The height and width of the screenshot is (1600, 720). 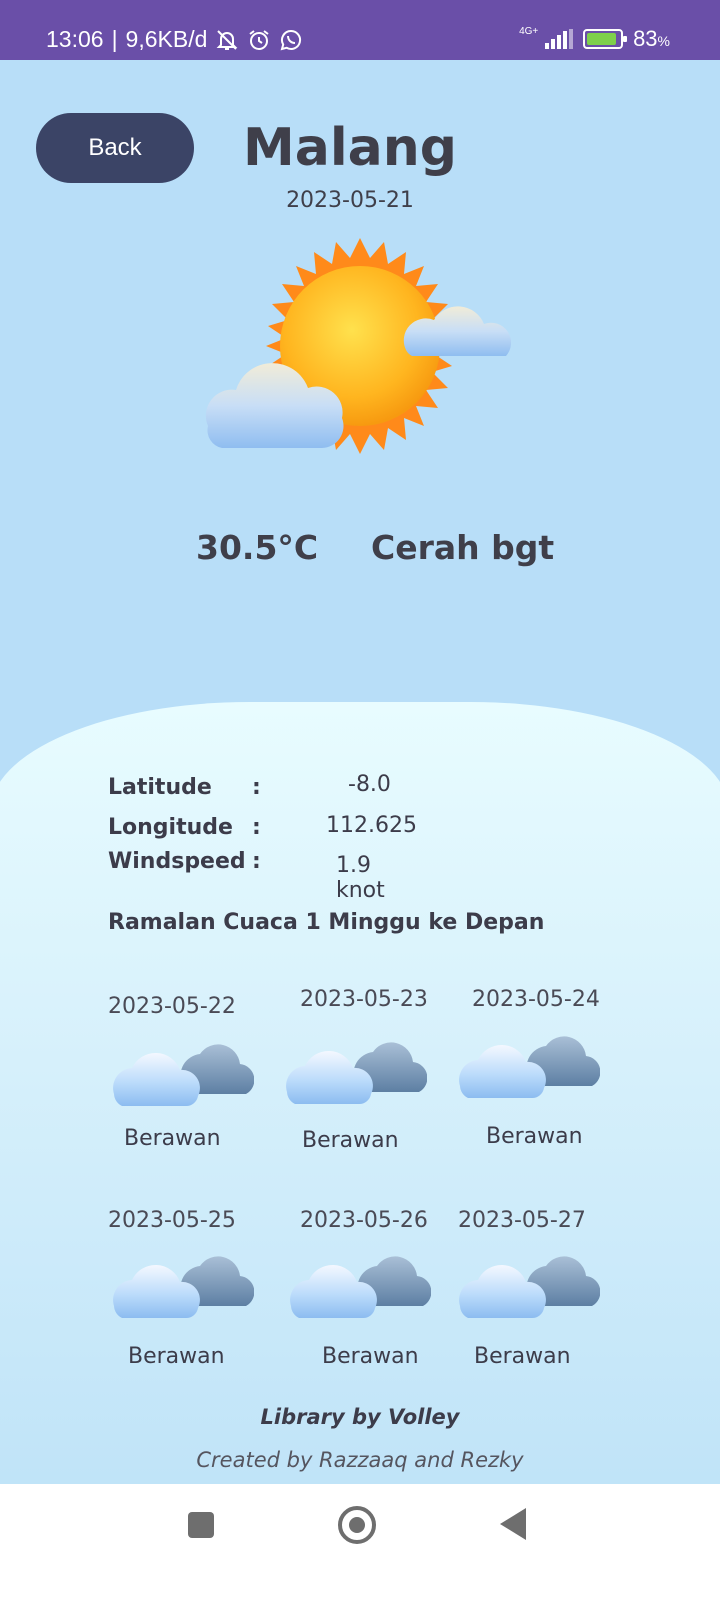 I want to click on recents-button, so click(x=201, y=1525).